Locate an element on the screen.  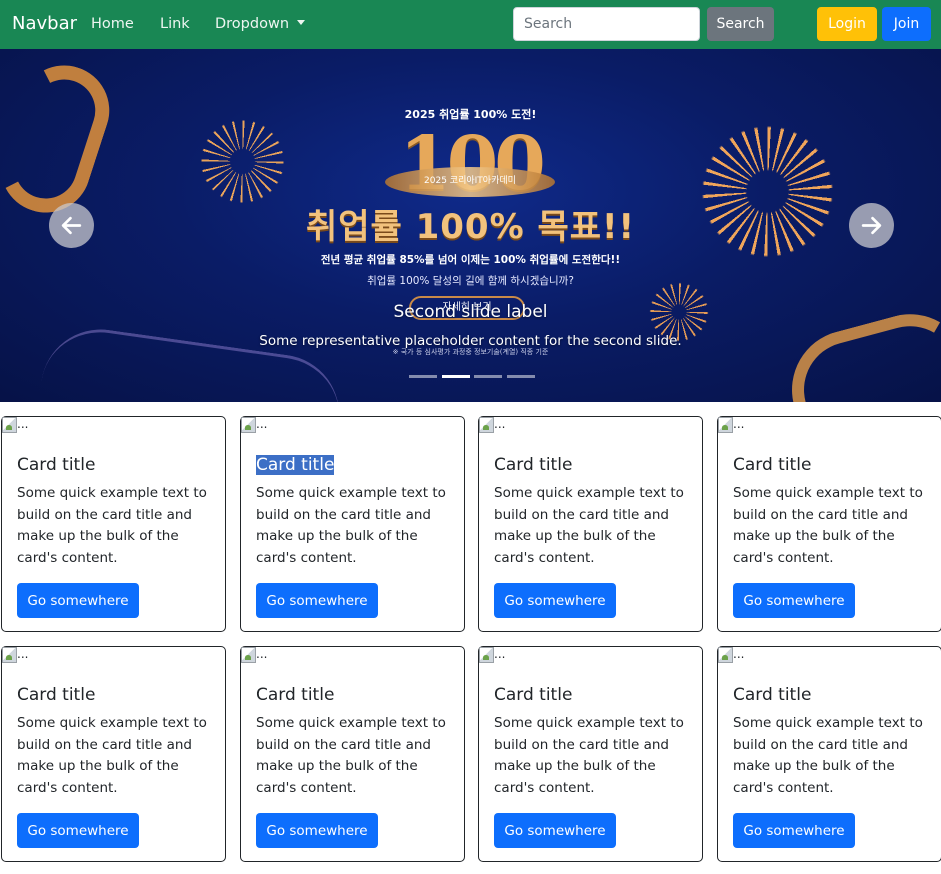
nav-dropdown-toggle: Dropdown is located at coordinates (260, 24).